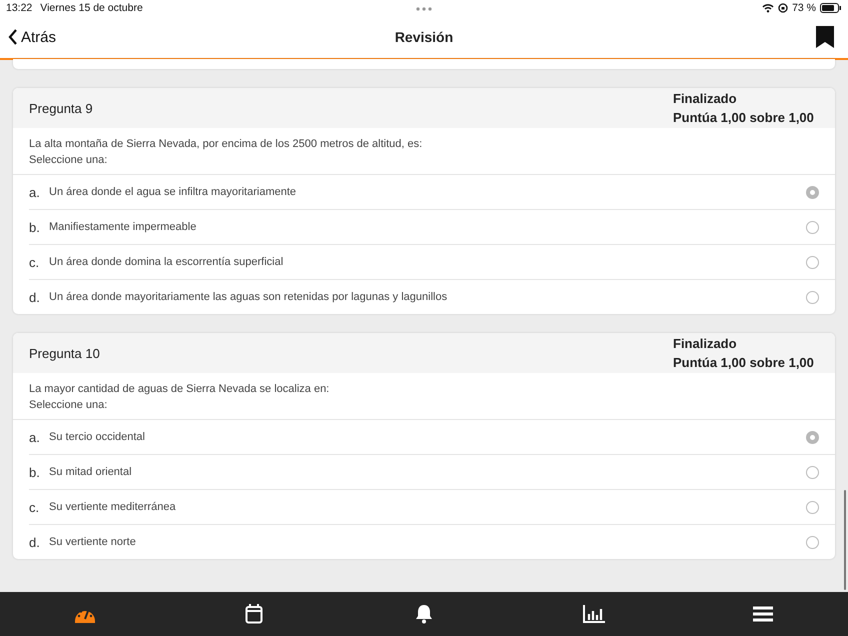  What do you see at coordinates (424, 614) in the screenshot?
I see `bell-icon` at bounding box center [424, 614].